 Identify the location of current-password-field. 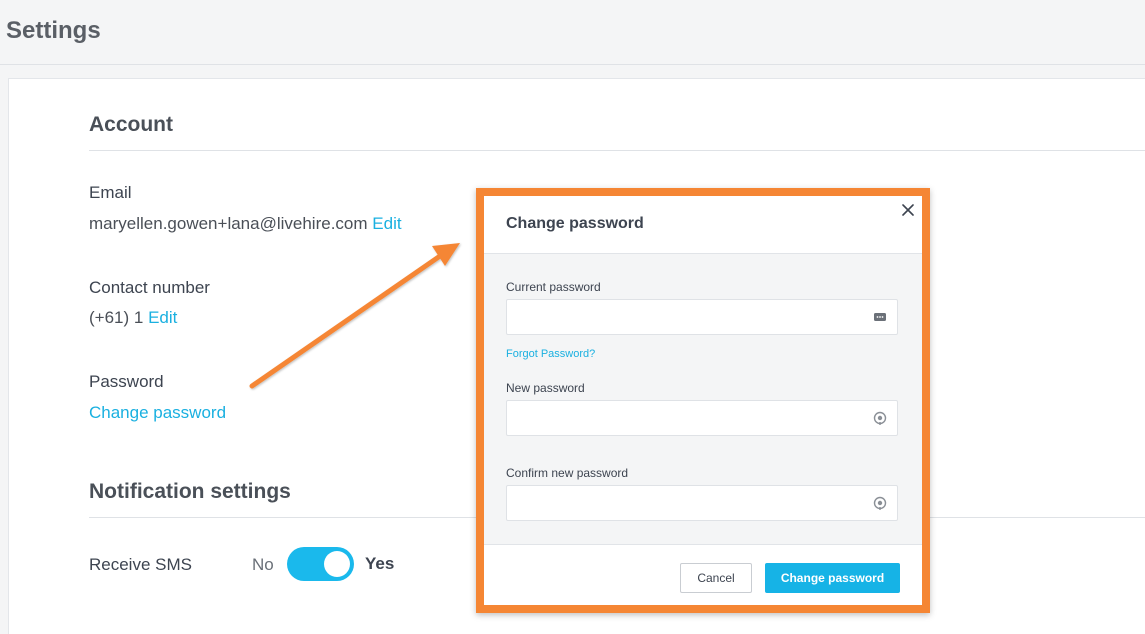
(702, 317).